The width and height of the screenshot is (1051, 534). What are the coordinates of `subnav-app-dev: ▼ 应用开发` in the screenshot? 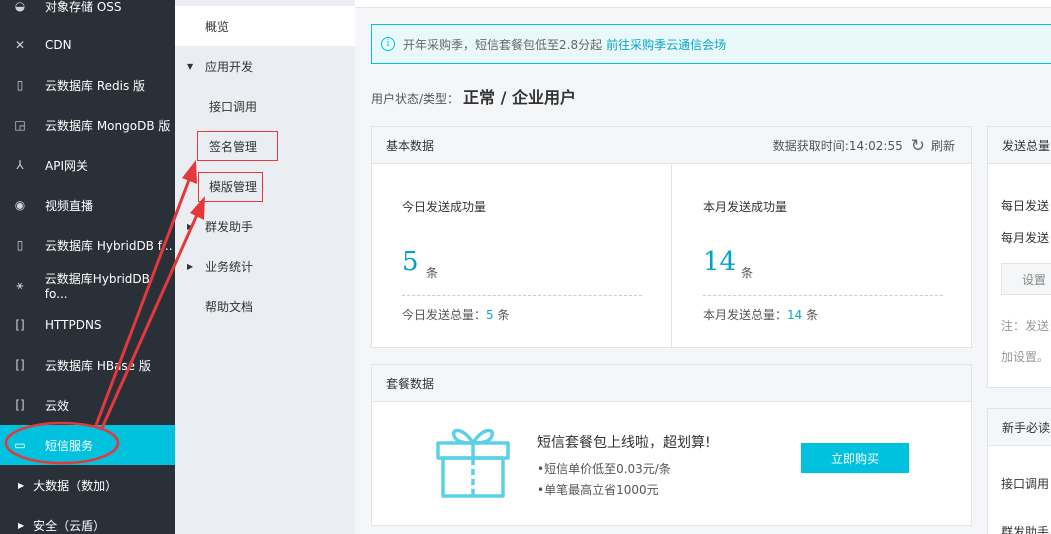 It's located at (265, 66).